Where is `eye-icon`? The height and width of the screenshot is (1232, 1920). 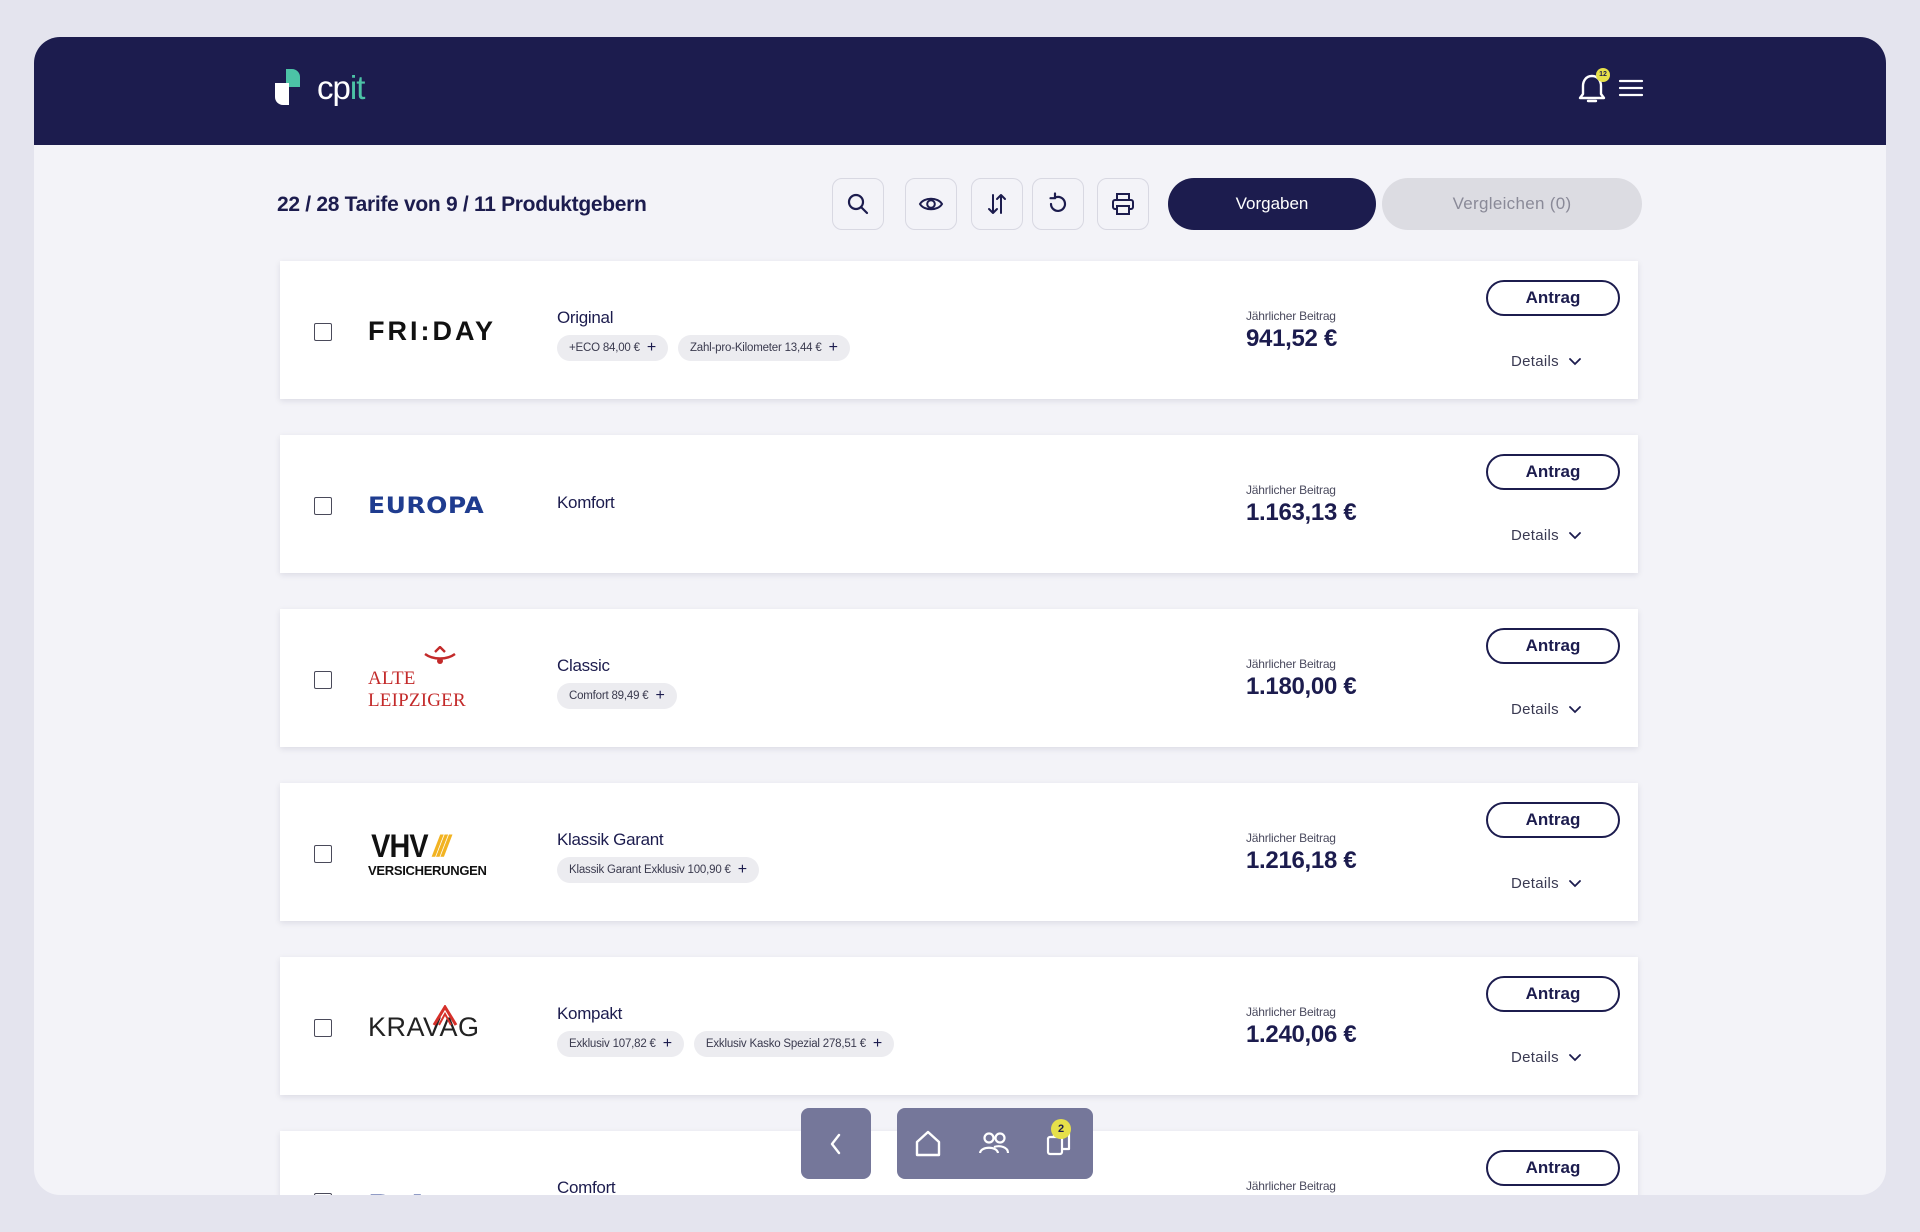 eye-icon is located at coordinates (931, 204).